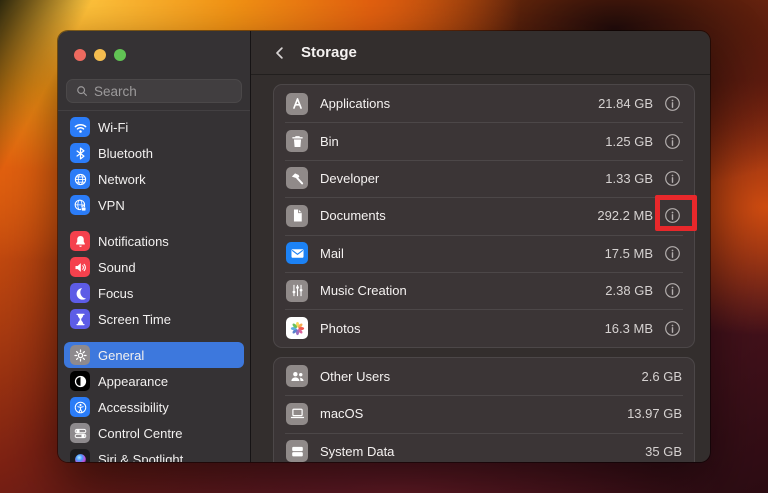 The height and width of the screenshot is (493, 768). What do you see at coordinates (484, 103) in the screenshot?
I see `storage-row-applications: Applications 21.84 GB` at bounding box center [484, 103].